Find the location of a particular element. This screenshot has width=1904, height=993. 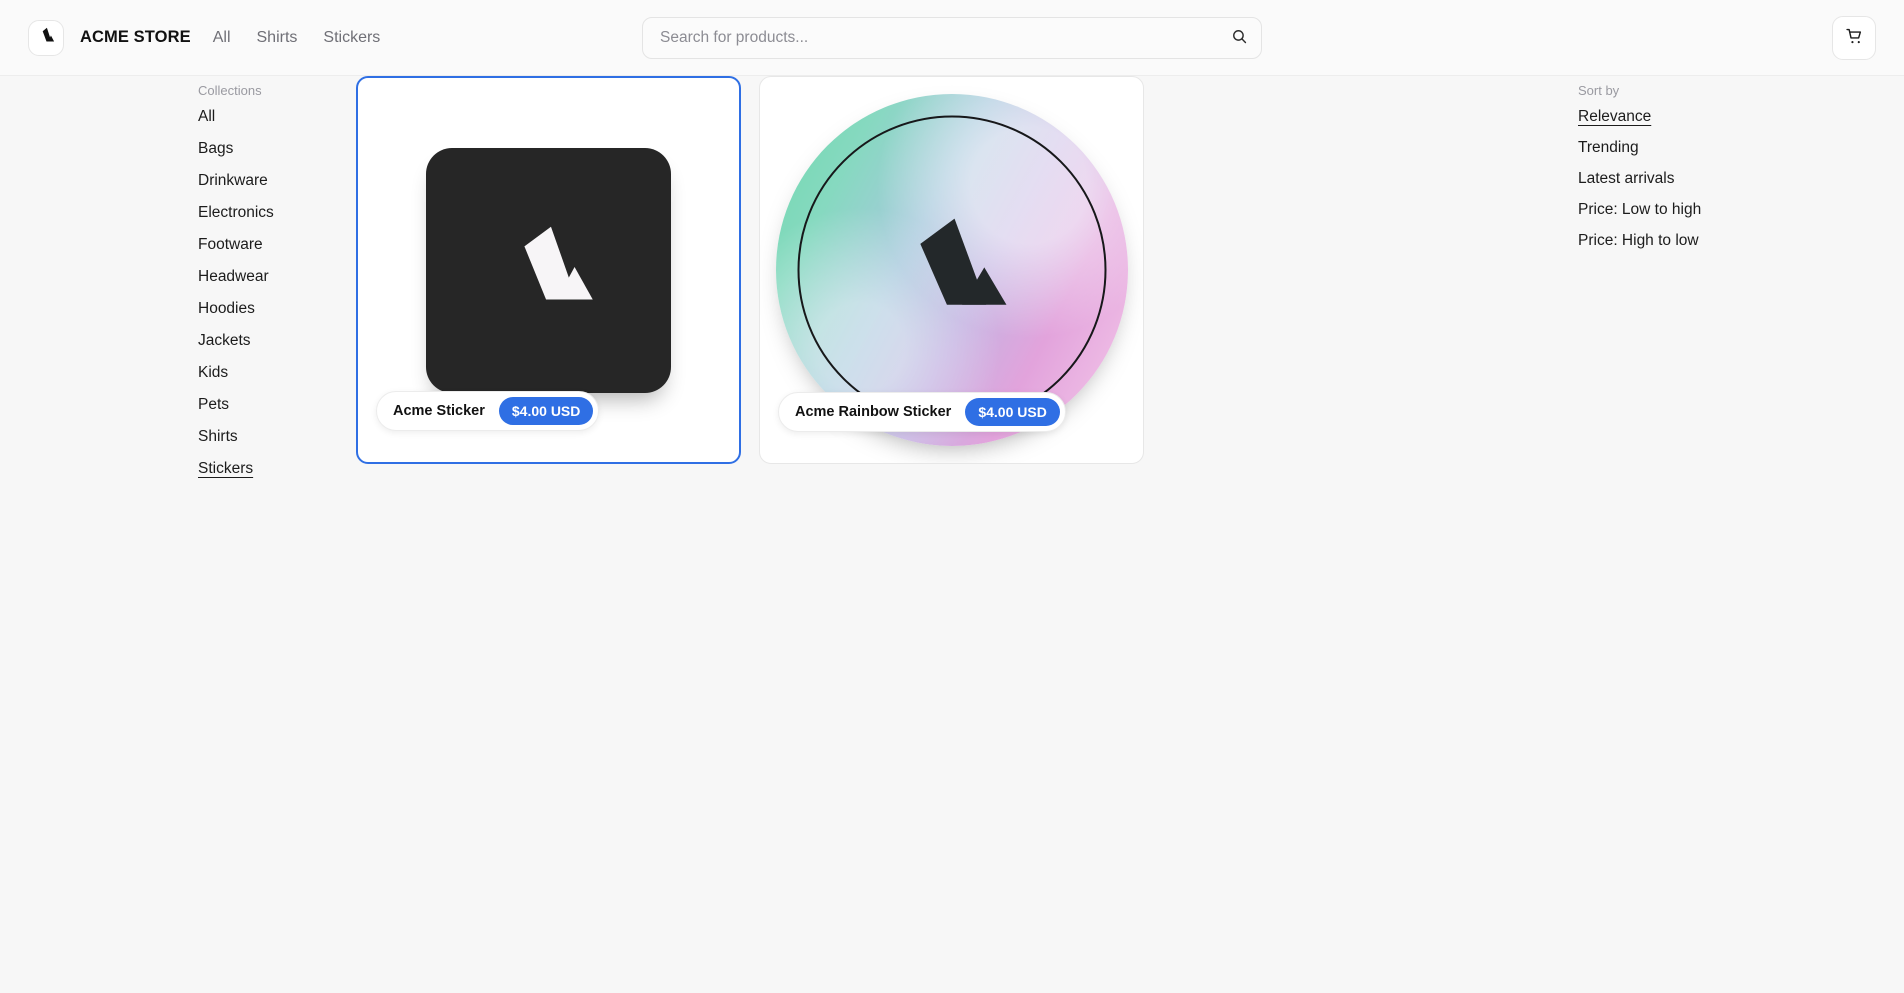

search-box is located at coordinates (952, 37).